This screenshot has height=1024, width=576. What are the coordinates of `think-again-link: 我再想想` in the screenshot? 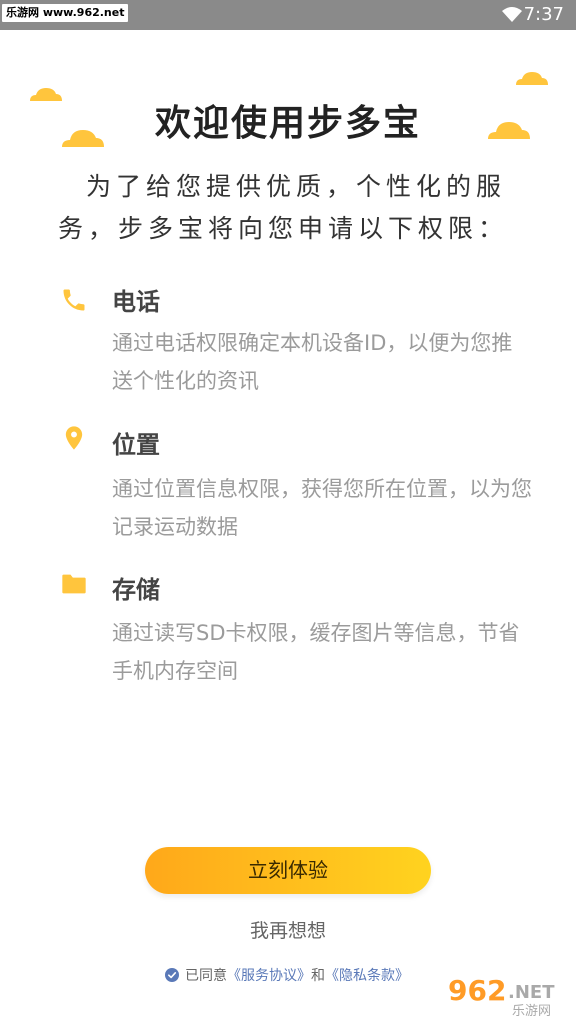 It's located at (288, 929).